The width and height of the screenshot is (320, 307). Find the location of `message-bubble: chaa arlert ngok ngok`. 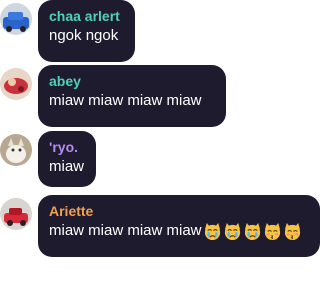

message-bubble: chaa arlert ngok ngok is located at coordinates (86, 31).